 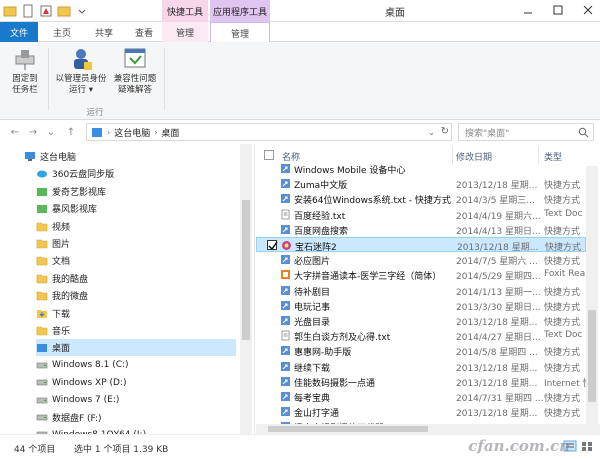 I want to click on nav-item: 音乐, so click(x=53, y=330).